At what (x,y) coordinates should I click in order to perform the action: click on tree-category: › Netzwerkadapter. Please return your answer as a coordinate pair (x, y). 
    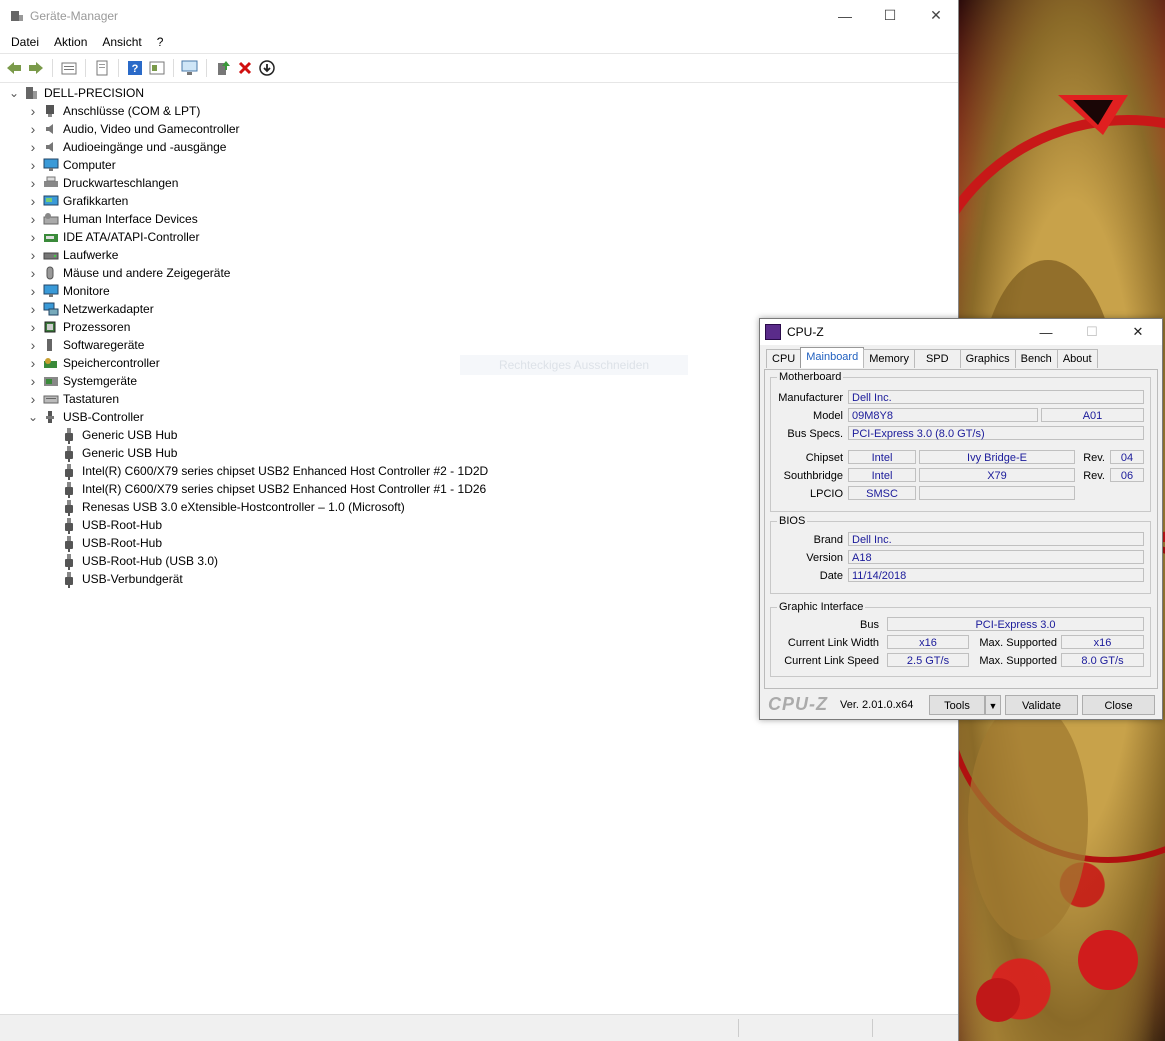
    Looking at the image, I should click on (479, 309).